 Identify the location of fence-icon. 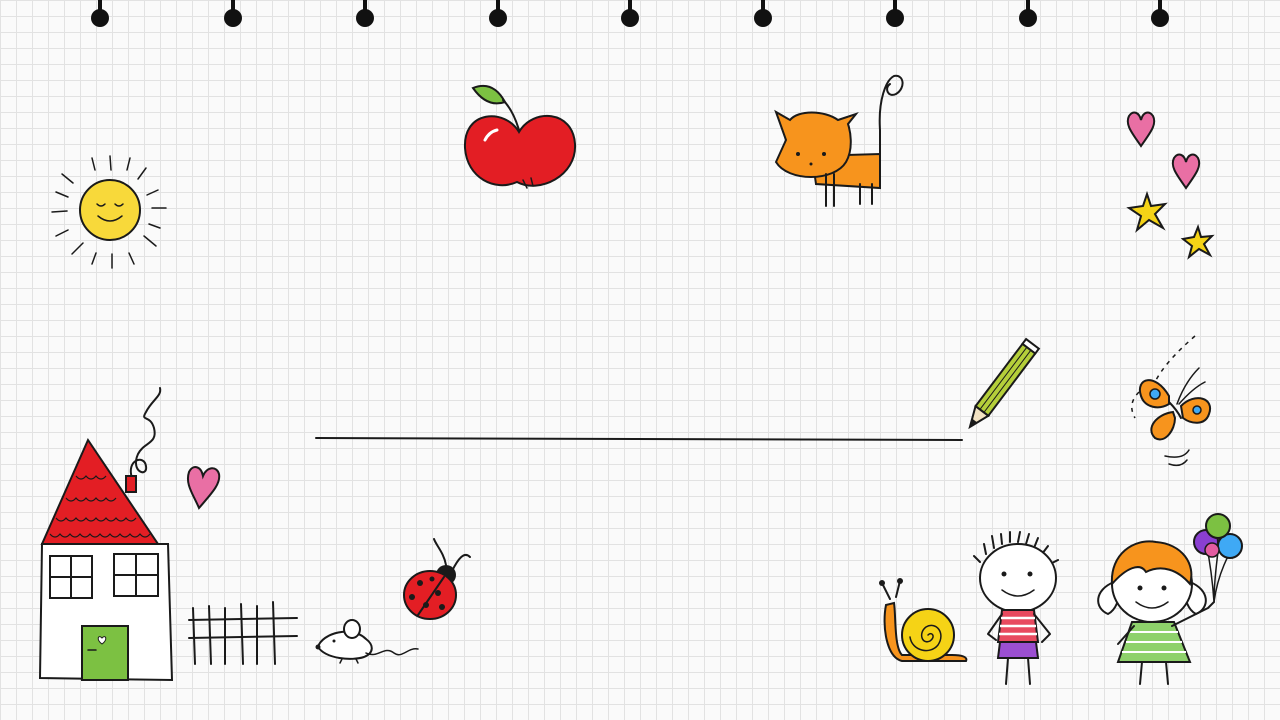
(243, 633).